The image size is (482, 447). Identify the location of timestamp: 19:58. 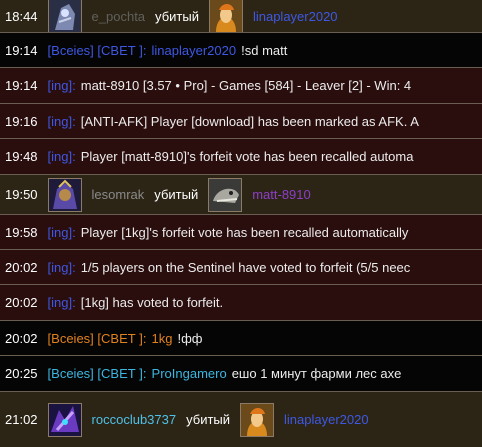
(21, 232).